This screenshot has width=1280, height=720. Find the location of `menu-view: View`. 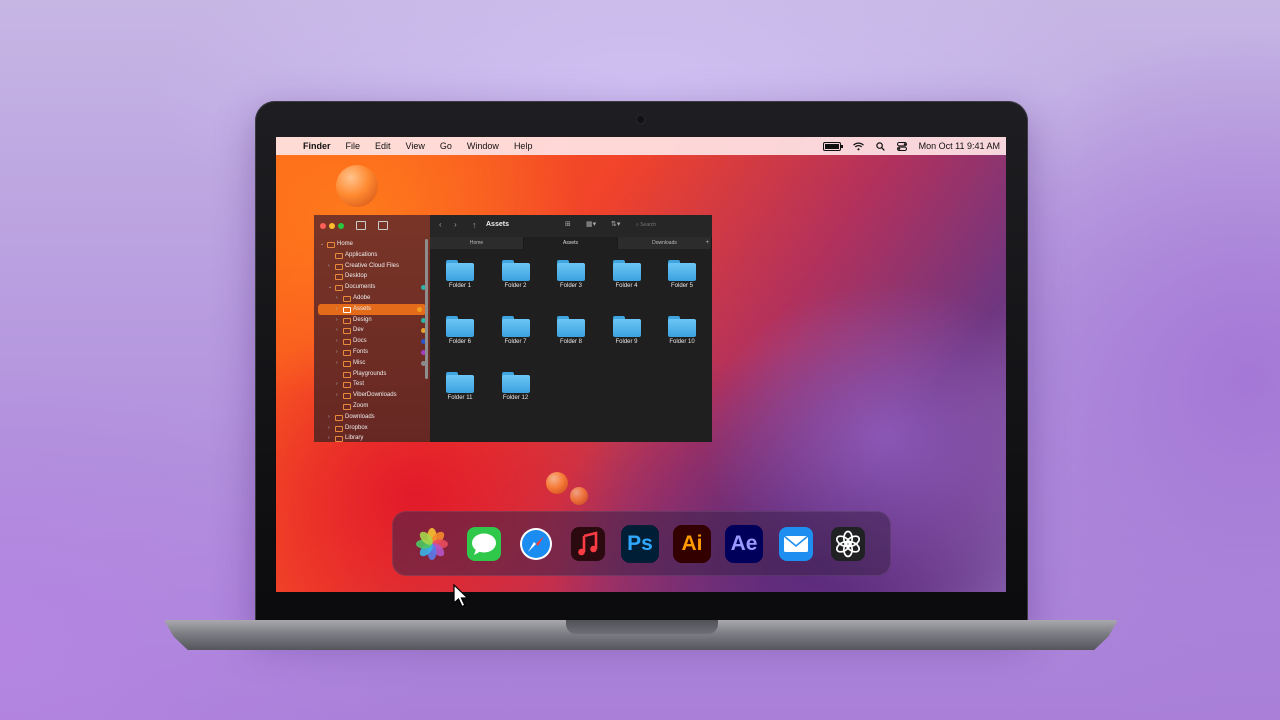

menu-view: View is located at coordinates (415, 146).